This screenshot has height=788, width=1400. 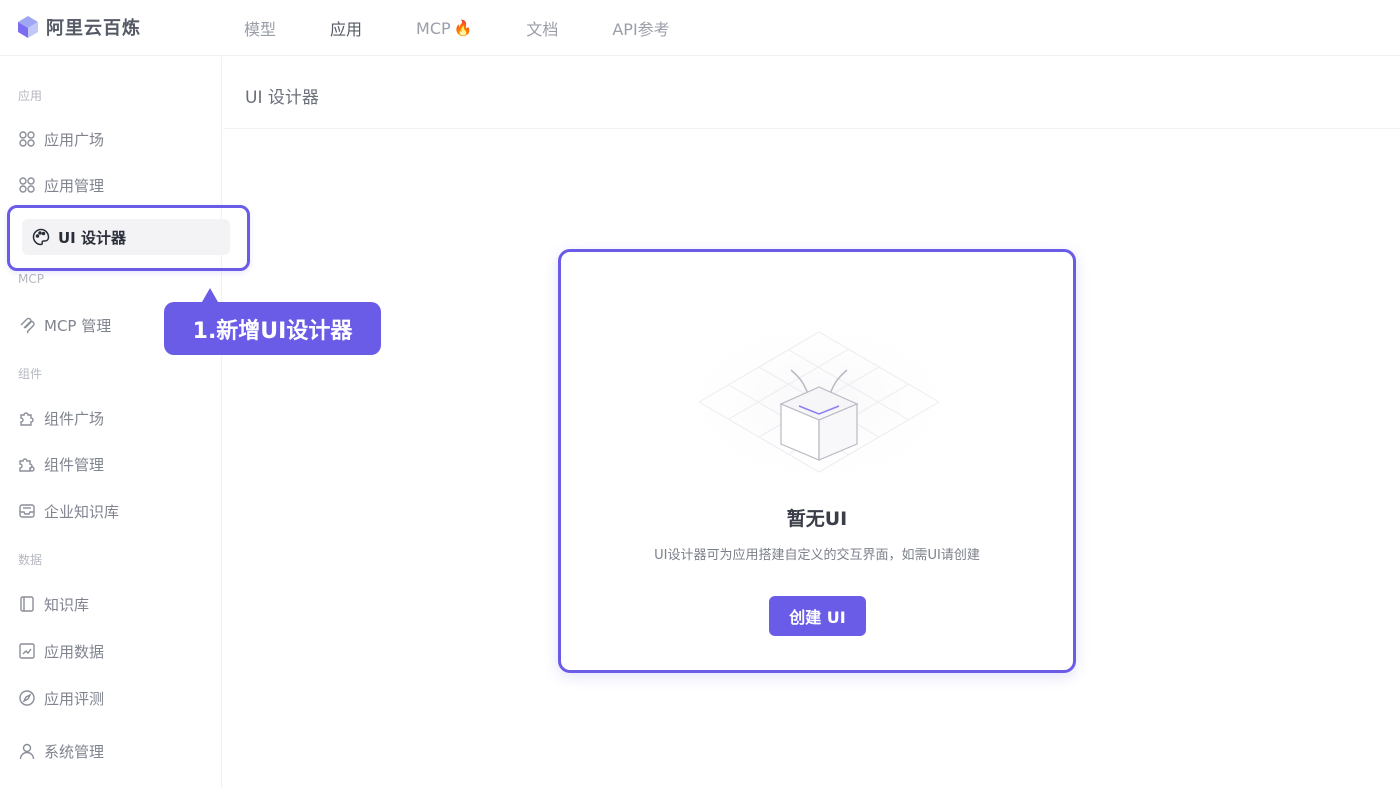 I want to click on mcp-icon, so click(x=27, y=325).